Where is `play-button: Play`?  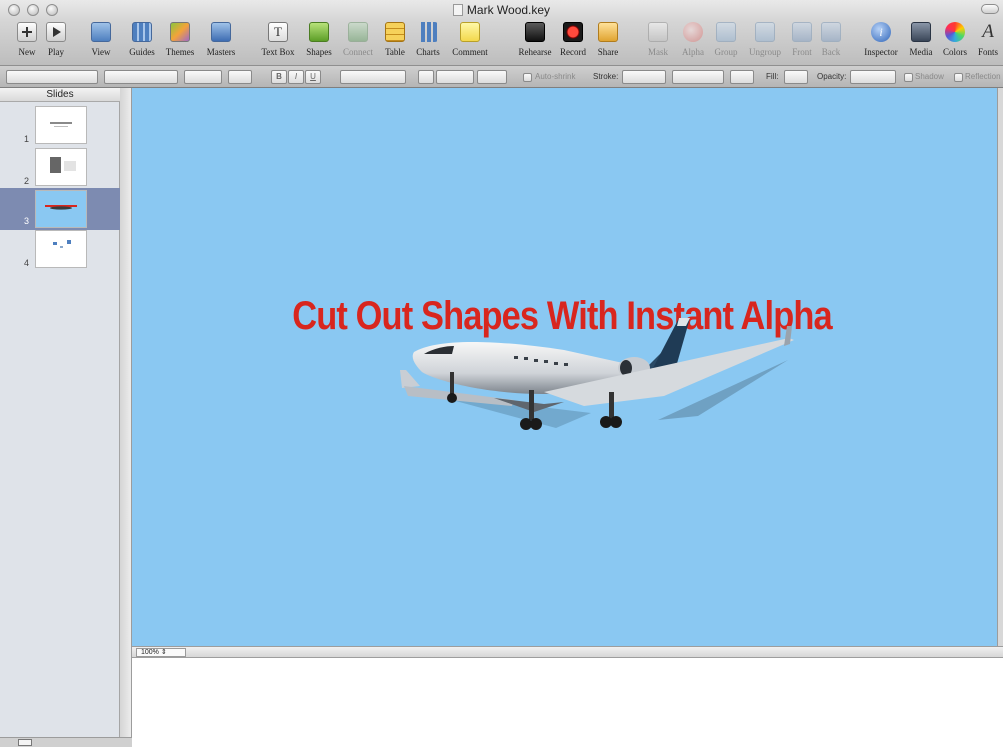 play-button: Play is located at coordinates (56, 39).